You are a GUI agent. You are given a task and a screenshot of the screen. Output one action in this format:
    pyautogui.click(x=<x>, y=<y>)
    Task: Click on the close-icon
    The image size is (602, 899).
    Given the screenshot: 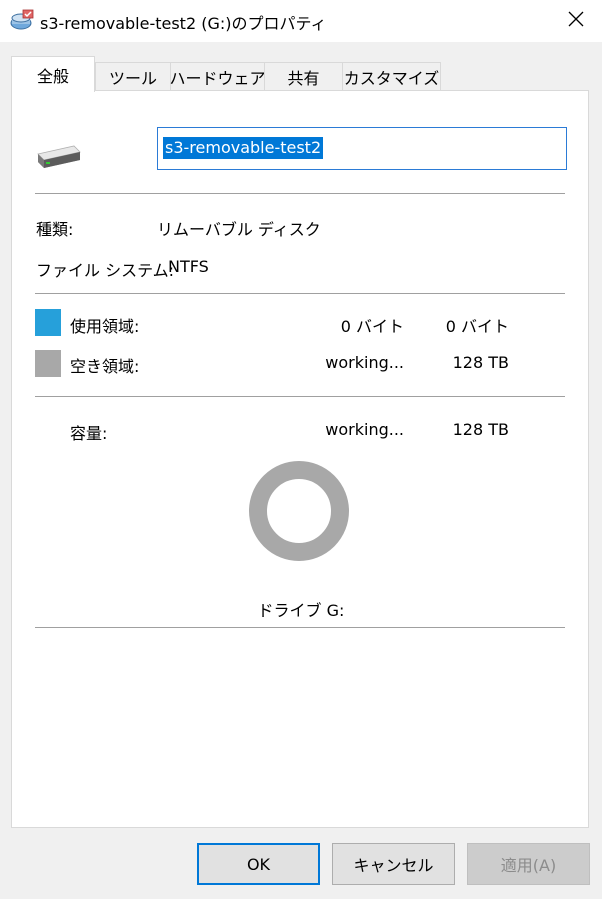 What is the action you would take?
    pyautogui.click(x=576, y=21)
    